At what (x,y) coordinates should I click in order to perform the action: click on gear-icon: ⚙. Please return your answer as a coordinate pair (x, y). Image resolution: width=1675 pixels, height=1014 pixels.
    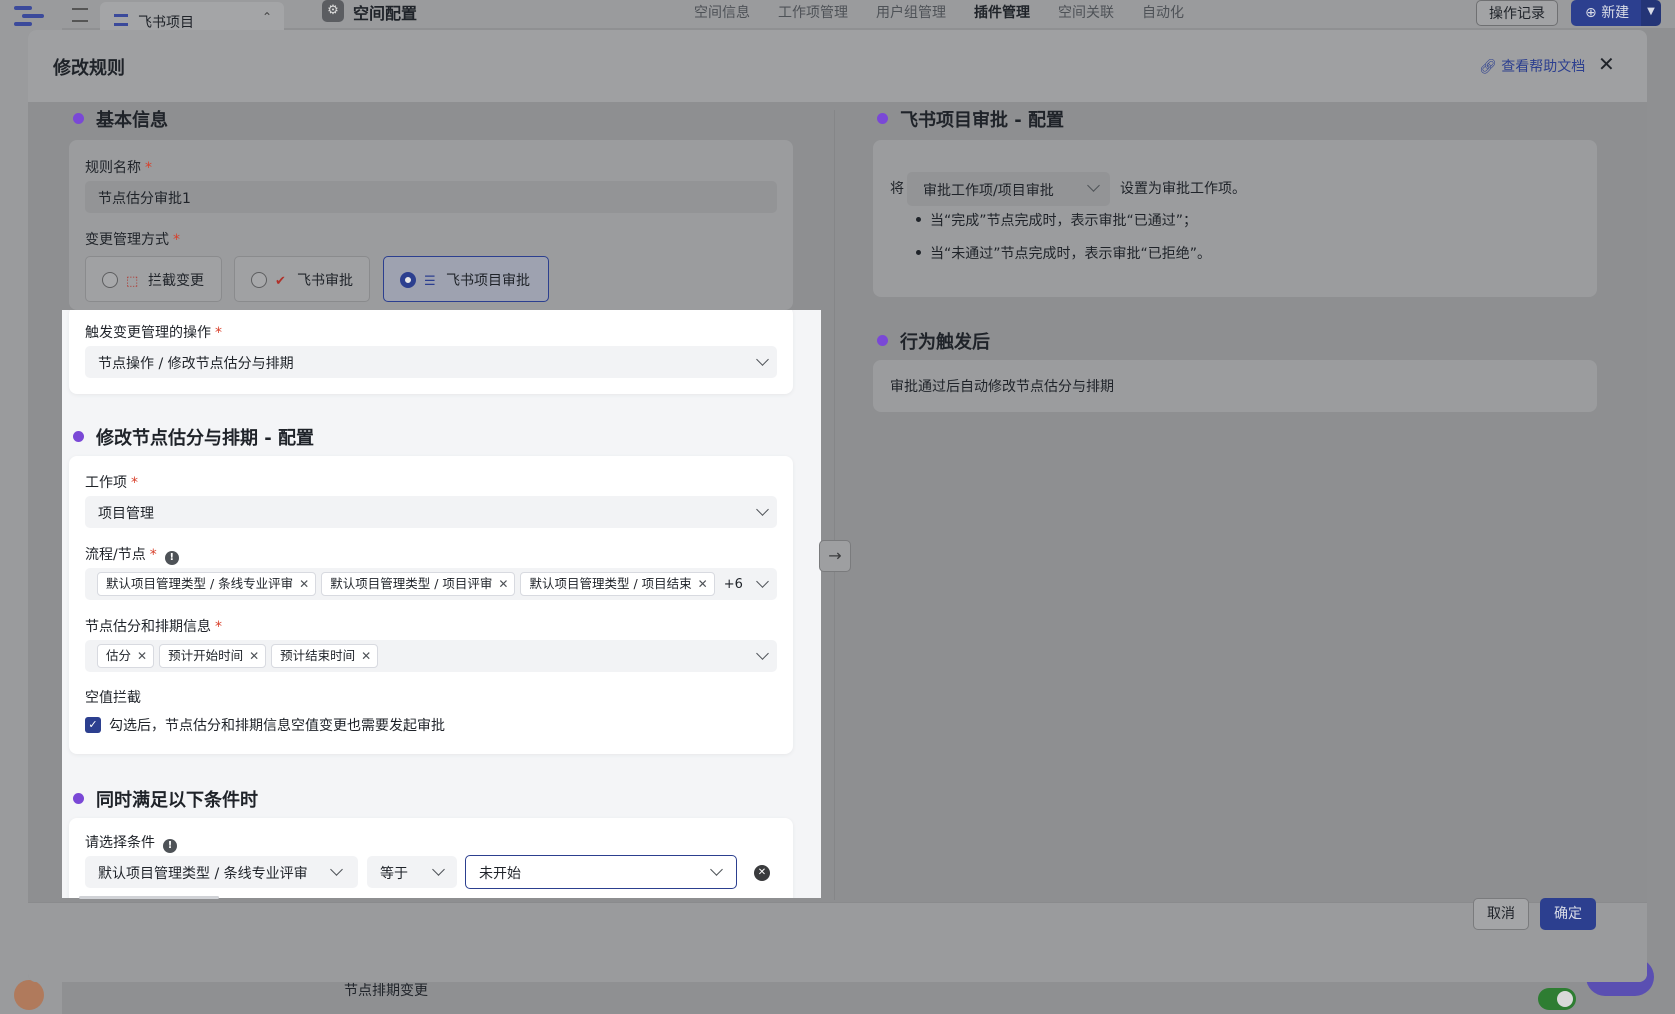
    Looking at the image, I should click on (333, 11).